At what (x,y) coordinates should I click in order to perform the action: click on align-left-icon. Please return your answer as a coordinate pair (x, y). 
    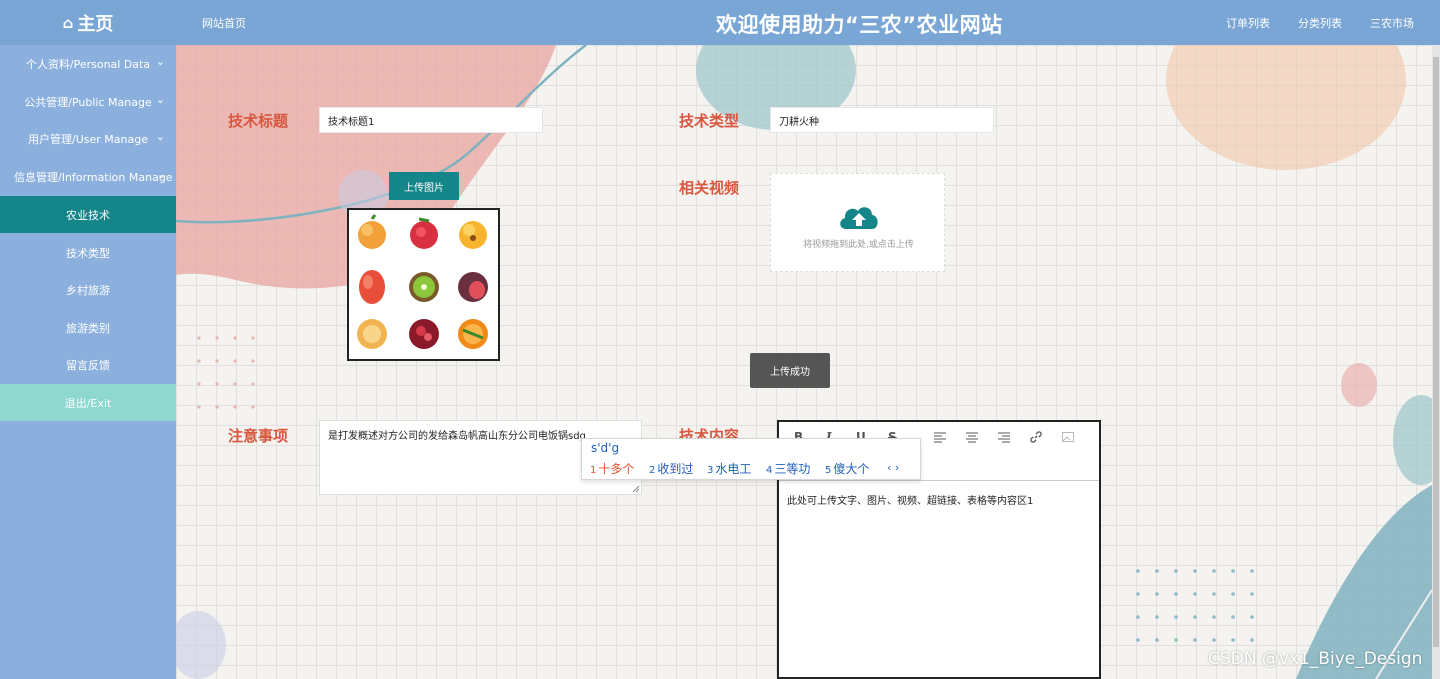
    Looking at the image, I should click on (940, 437).